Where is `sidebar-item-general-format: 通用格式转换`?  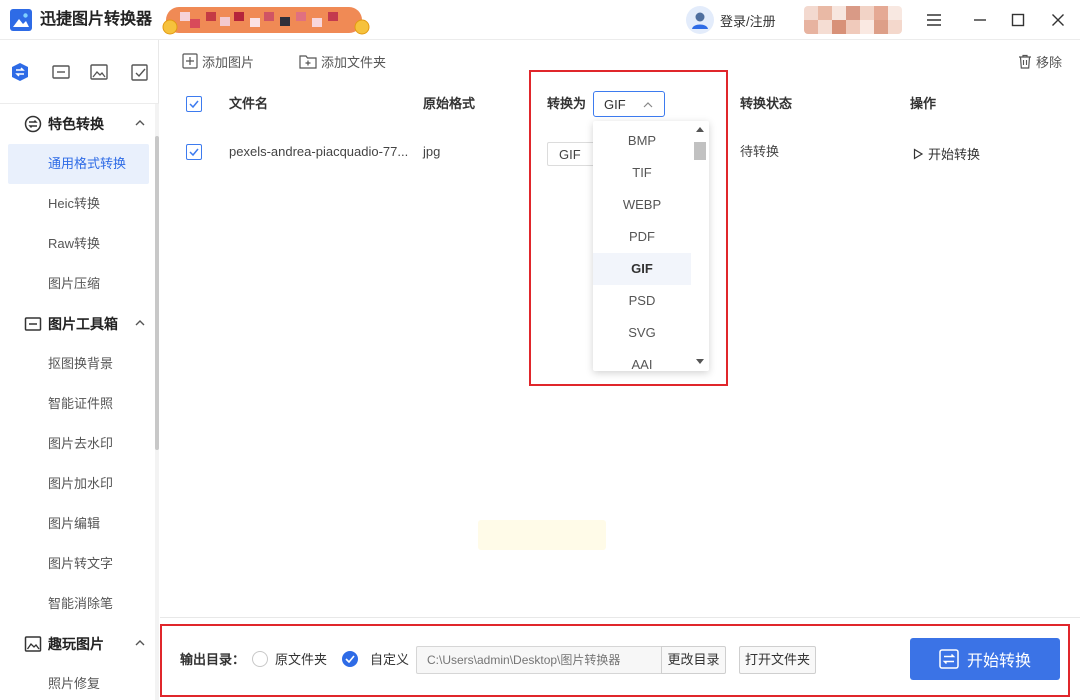
sidebar-item-general-format: 通用格式转换 is located at coordinates (78, 164).